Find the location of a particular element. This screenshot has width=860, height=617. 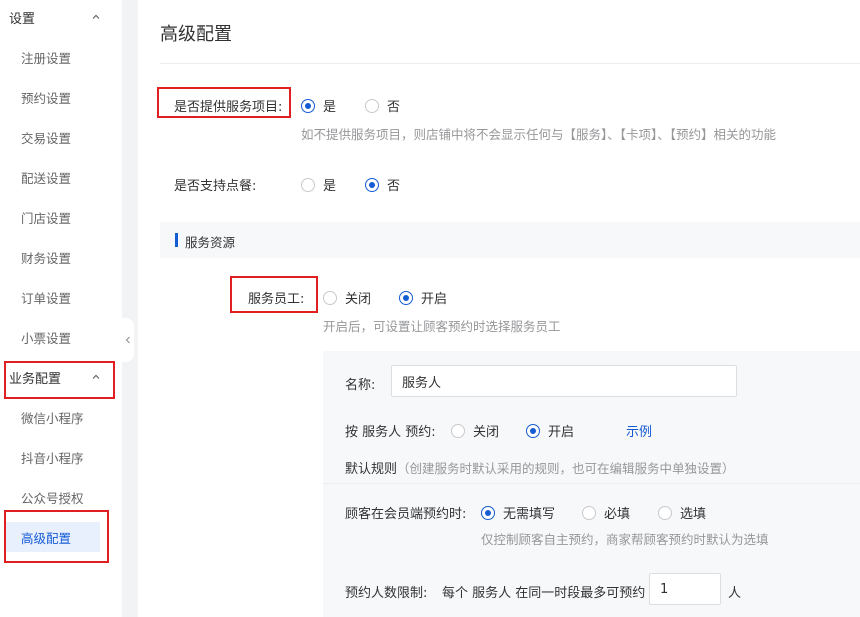

default-rule-block: 默认规则（创建服务时默认采用的规则，也可在编辑服务中单独设置） is located at coordinates (540, 467).